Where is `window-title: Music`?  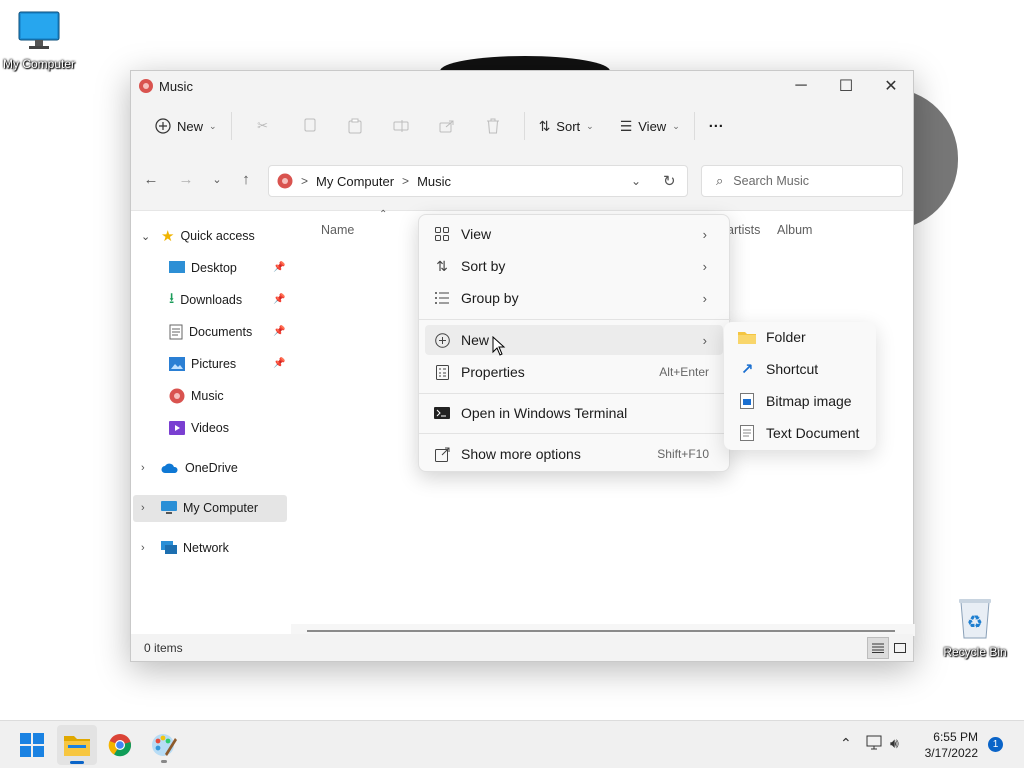 window-title: Music is located at coordinates (176, 86).